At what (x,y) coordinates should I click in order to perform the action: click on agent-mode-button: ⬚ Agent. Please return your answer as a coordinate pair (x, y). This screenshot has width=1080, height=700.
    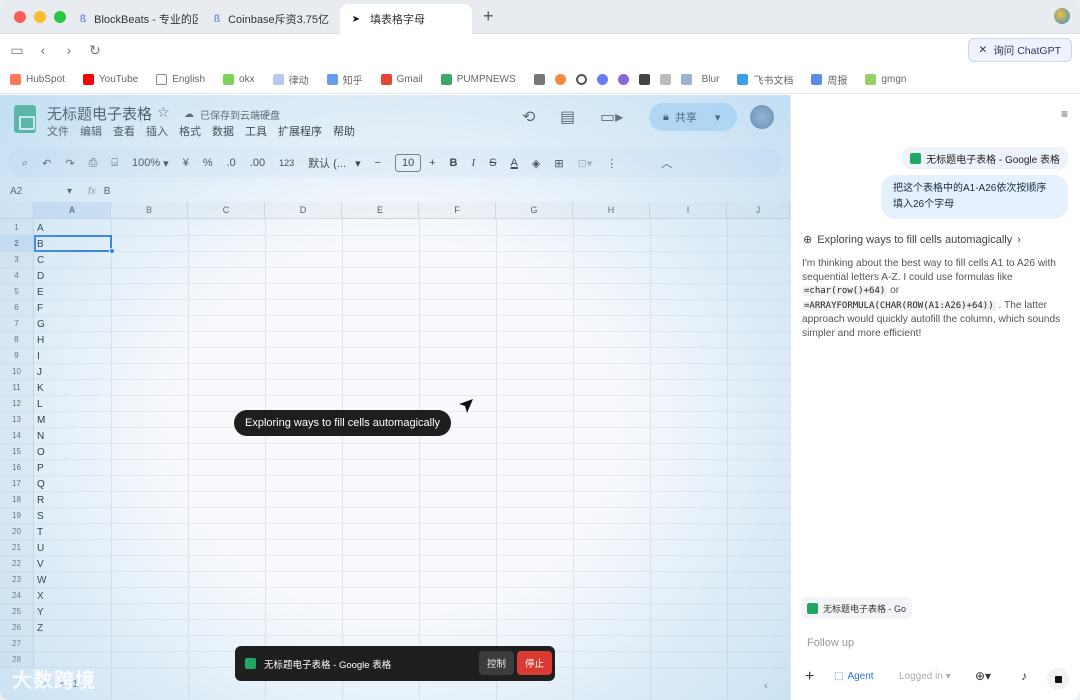
    Looking at the image, I should click on (854, 676).